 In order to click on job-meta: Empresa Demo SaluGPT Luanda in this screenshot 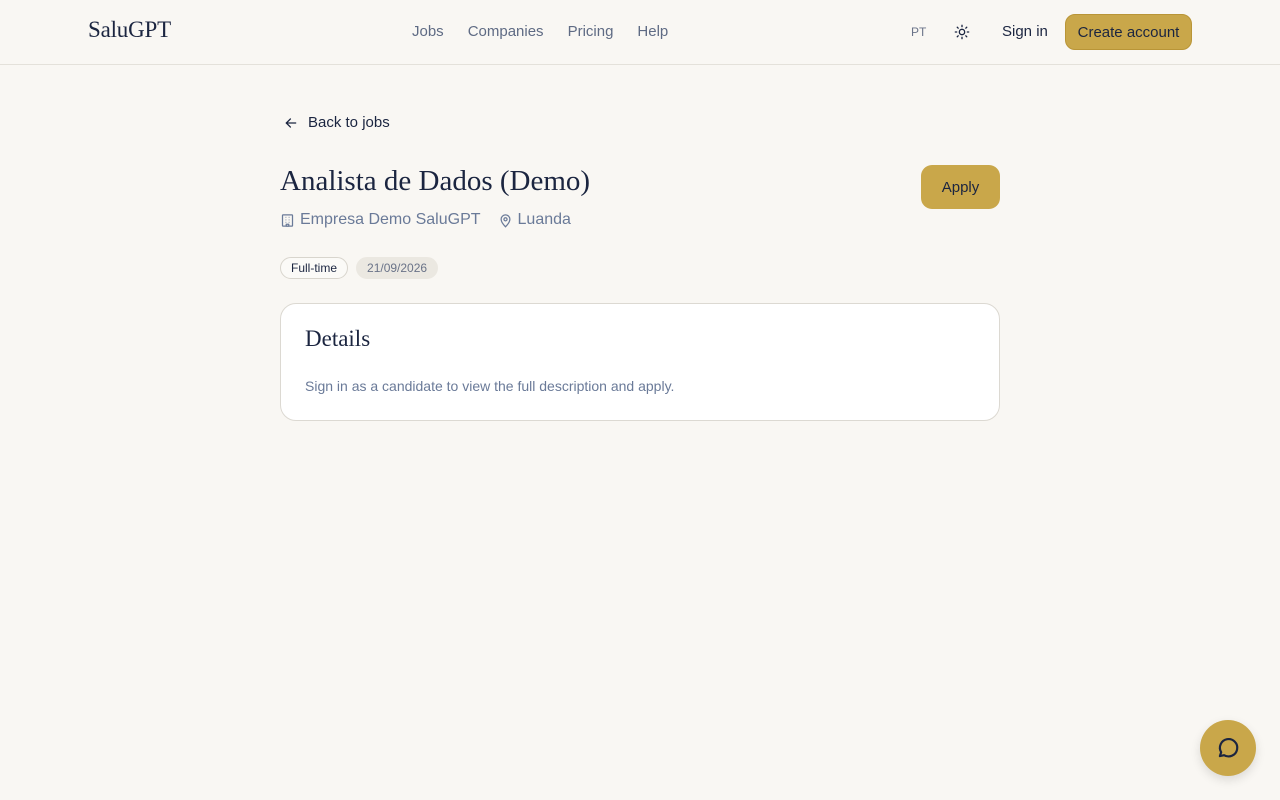, I will do `click(425, 220)`.